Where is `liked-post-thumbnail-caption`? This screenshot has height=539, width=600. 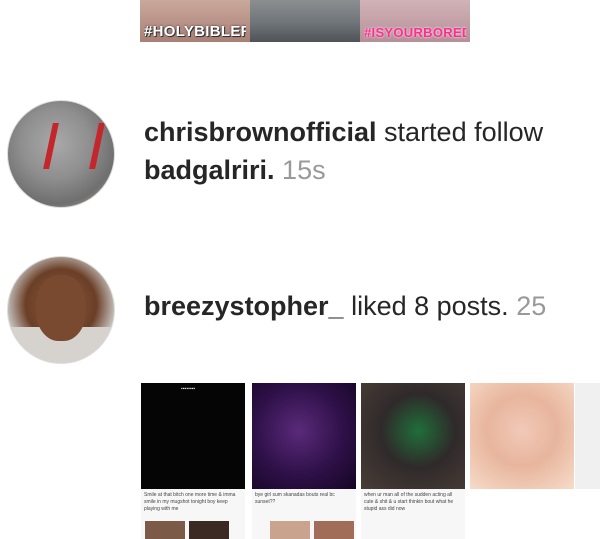
liked-post-thumbnail-caption is located at coordinates (522, 514).